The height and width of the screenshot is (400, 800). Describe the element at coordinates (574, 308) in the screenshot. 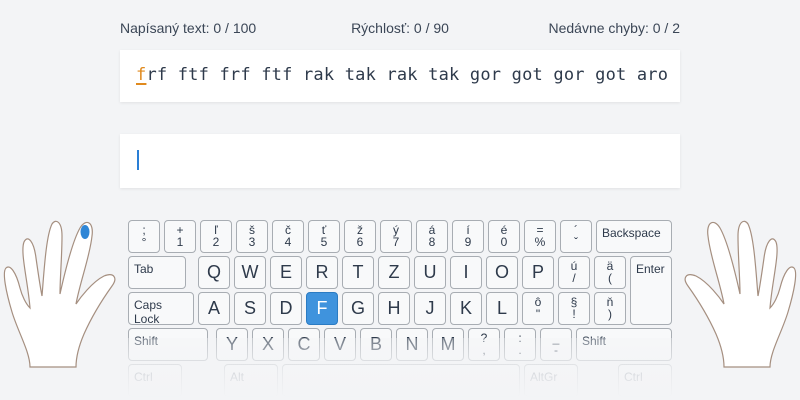

I see `key-row3-extra-1: §!` at that location.